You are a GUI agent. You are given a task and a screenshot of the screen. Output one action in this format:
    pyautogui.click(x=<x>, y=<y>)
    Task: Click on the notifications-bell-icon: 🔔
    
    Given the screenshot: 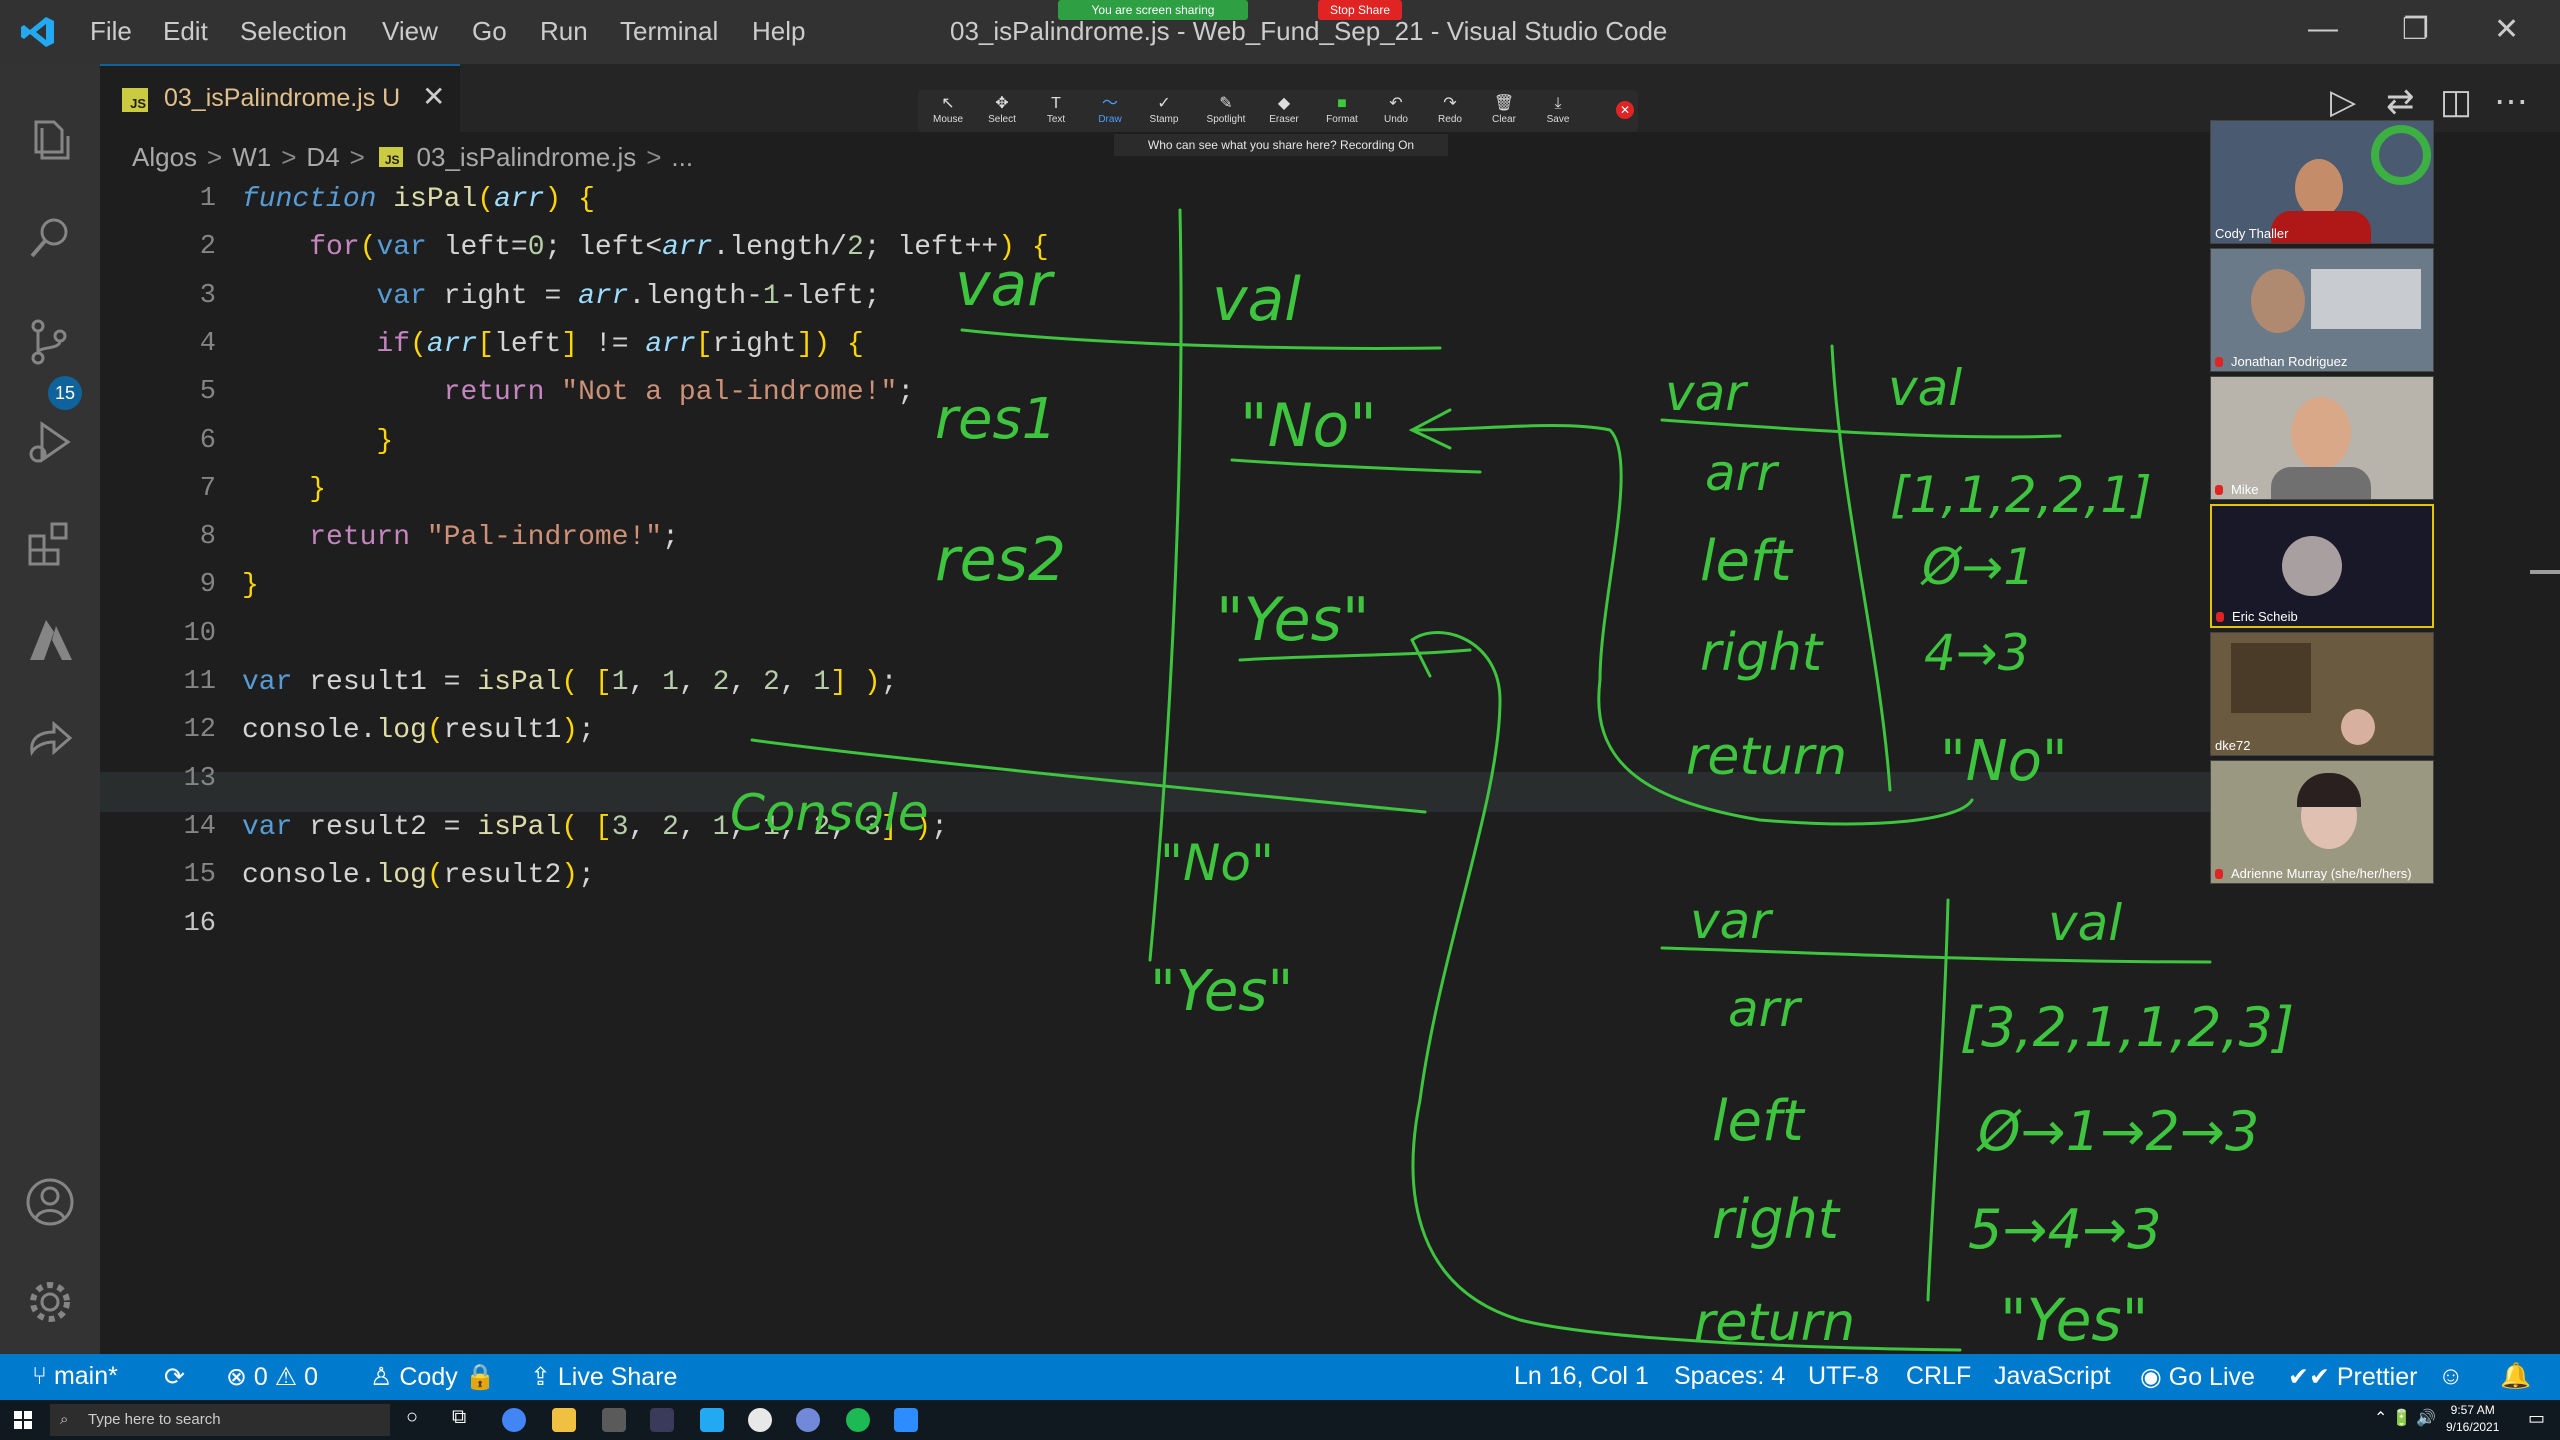 What is the action you would take?
    pyautogui.click(x=2515, y=1376)
    